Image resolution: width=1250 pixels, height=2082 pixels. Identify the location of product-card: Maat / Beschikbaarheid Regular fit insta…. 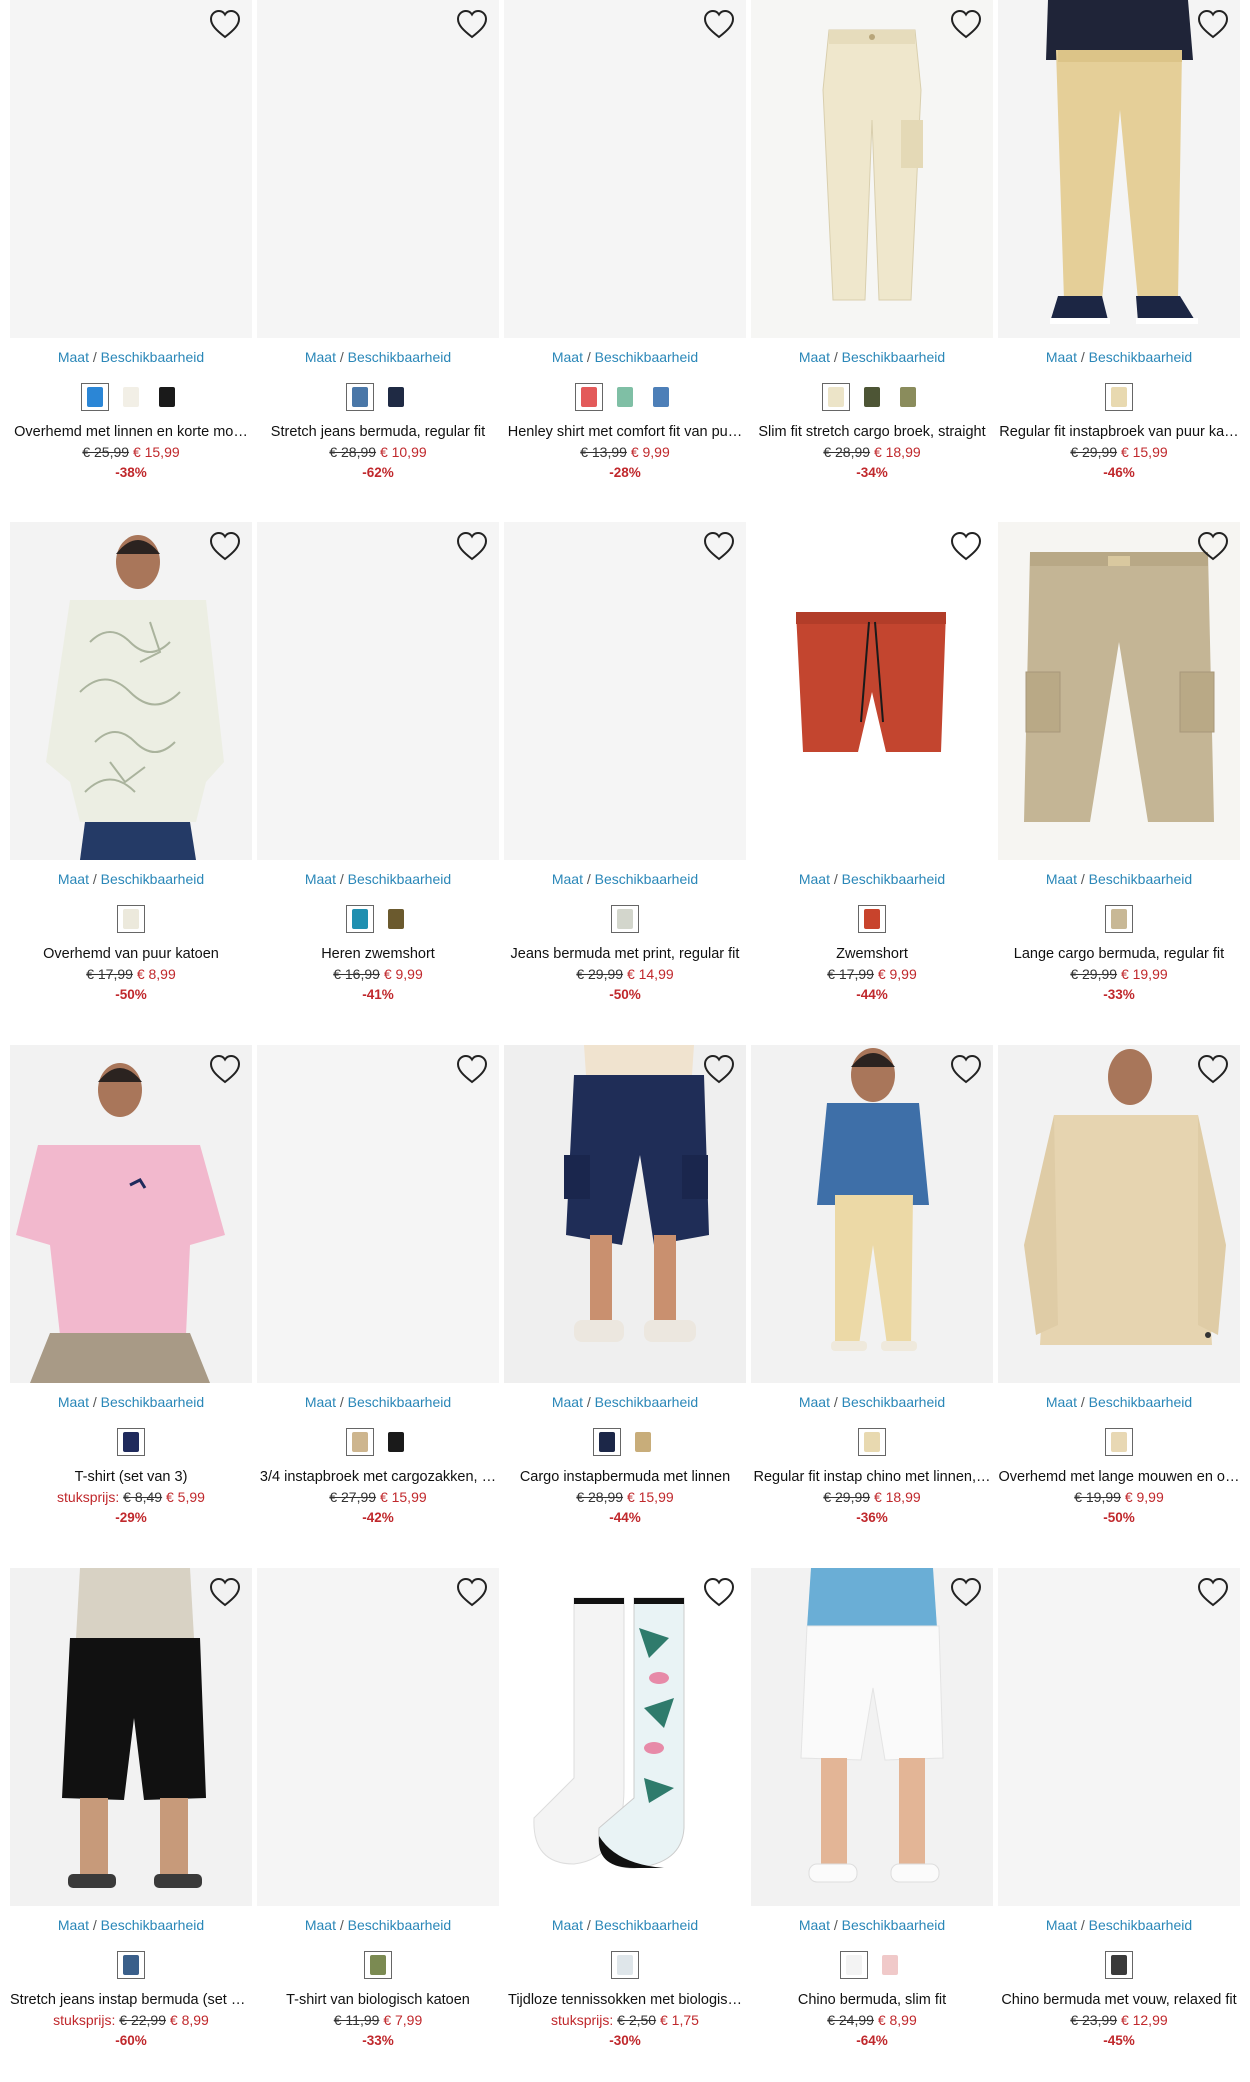
(1119, 261).